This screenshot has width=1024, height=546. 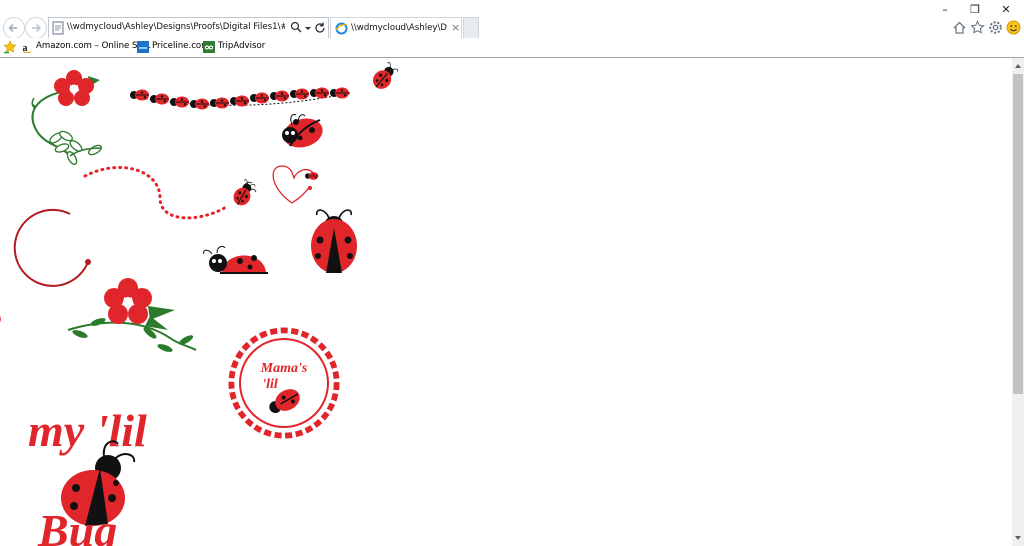 What do you see at coordinates (77, 525) in the screenshot?
I see `bug-text: Bug` at bounding box center [77, 525].